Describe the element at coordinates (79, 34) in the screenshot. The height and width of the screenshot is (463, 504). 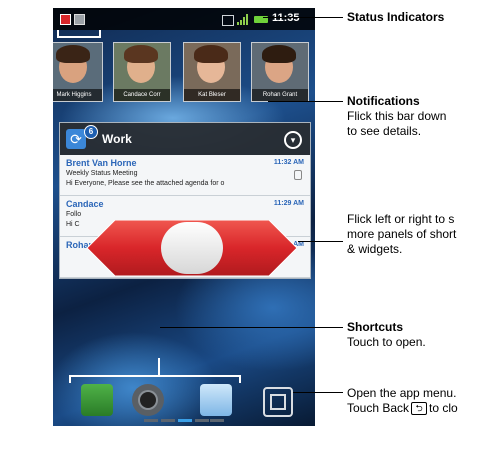
I see `status-bracket` at that location.